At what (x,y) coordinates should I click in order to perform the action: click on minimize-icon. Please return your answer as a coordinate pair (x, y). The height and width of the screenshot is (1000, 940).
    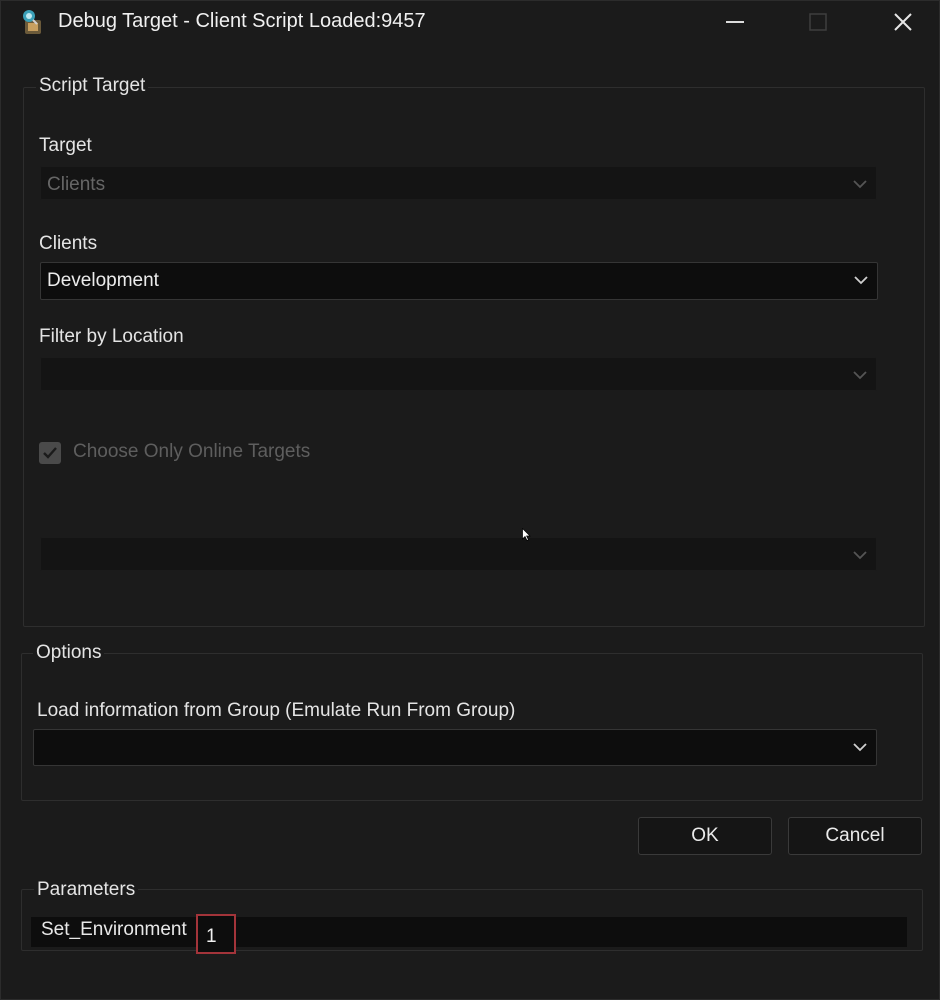
    Looking at the image, I should click on (735, 22).